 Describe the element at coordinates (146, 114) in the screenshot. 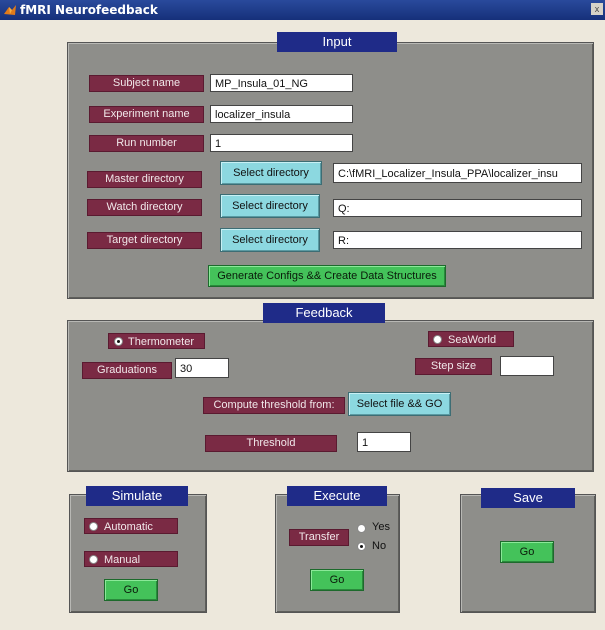

I see `experiment-name-label: Experiment name` at that location.